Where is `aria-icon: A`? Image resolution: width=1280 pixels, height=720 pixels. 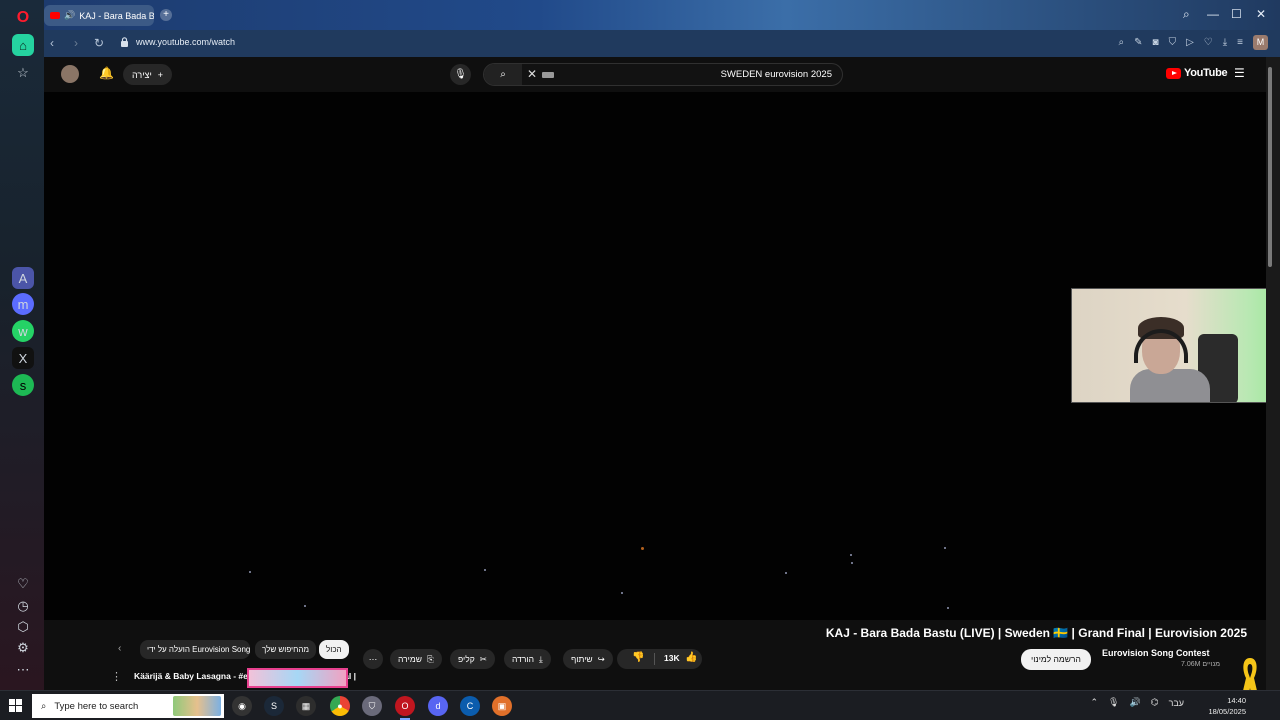
aria-icon: A is located at coordinates (23, 278).